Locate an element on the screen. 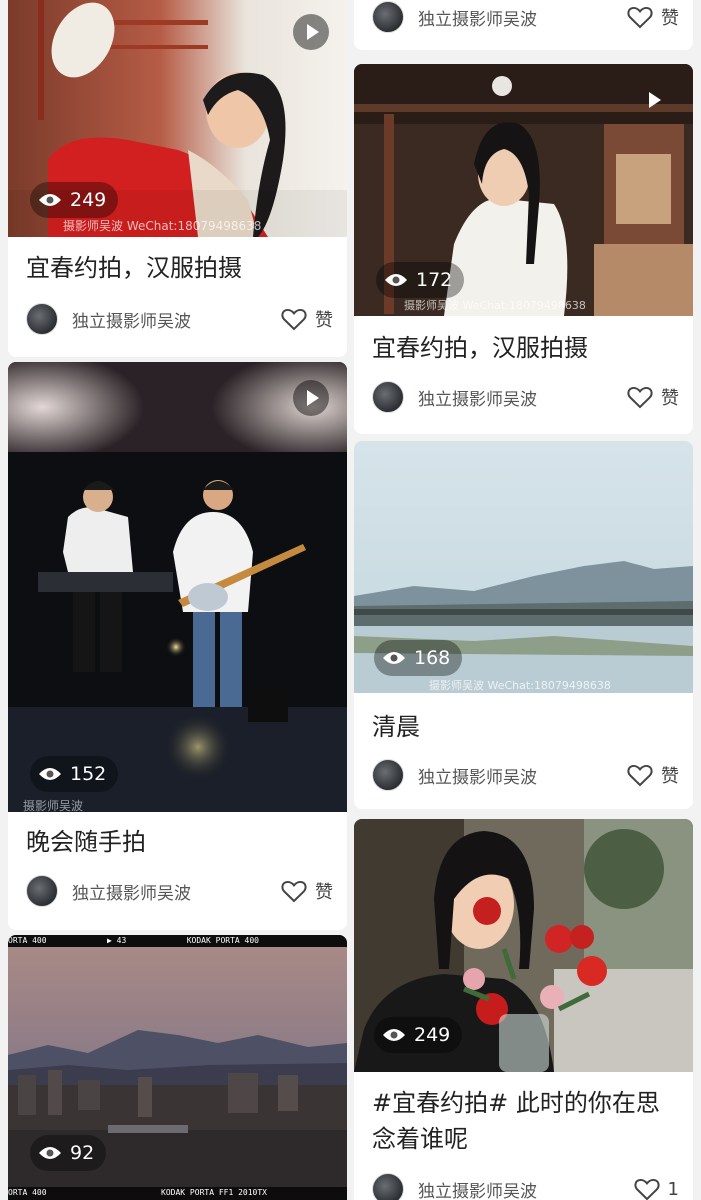  feed-card: 独立摄影师吴波 赞 is located at coordinates (523, 25).